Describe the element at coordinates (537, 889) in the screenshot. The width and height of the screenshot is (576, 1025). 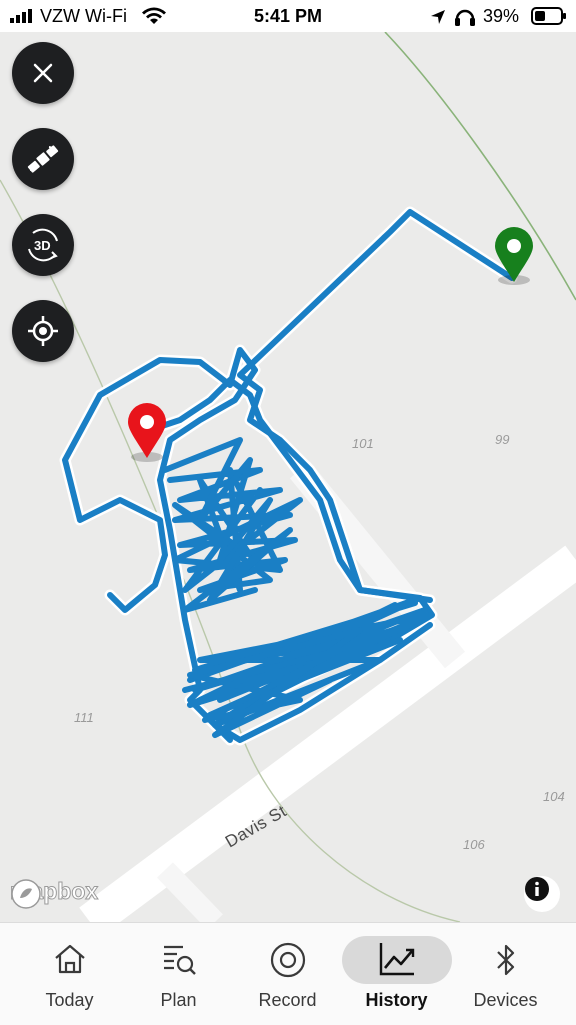
I see `info-icon` at that location.